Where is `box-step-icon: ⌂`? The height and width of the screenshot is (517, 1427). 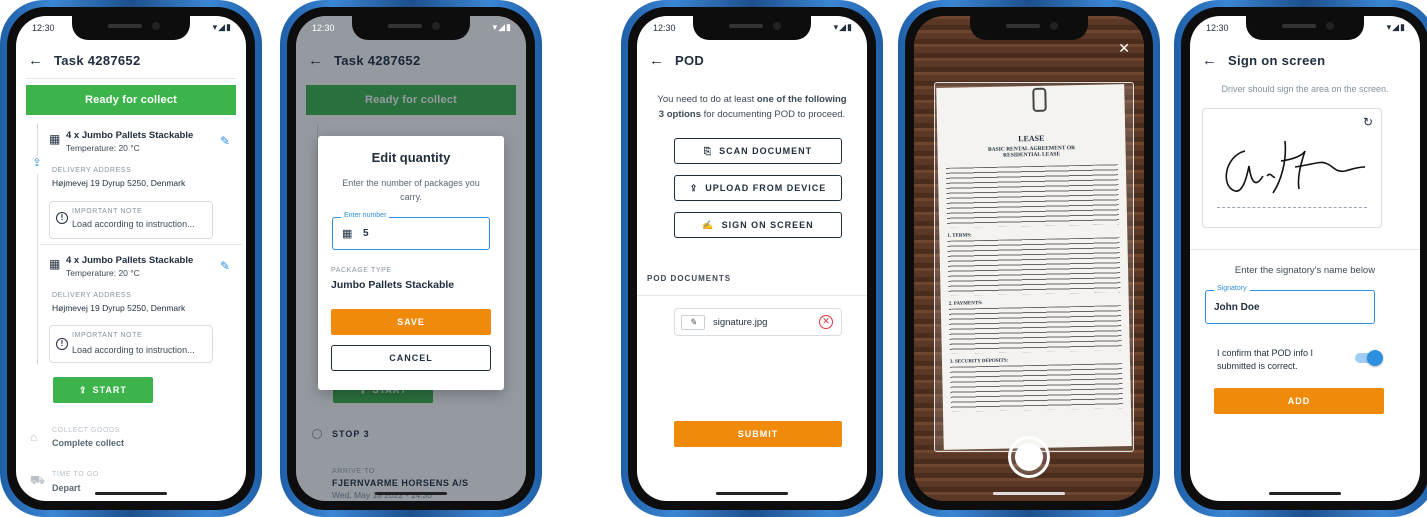
box-step-icon: ⌂ is located at coordinates (34, 437).